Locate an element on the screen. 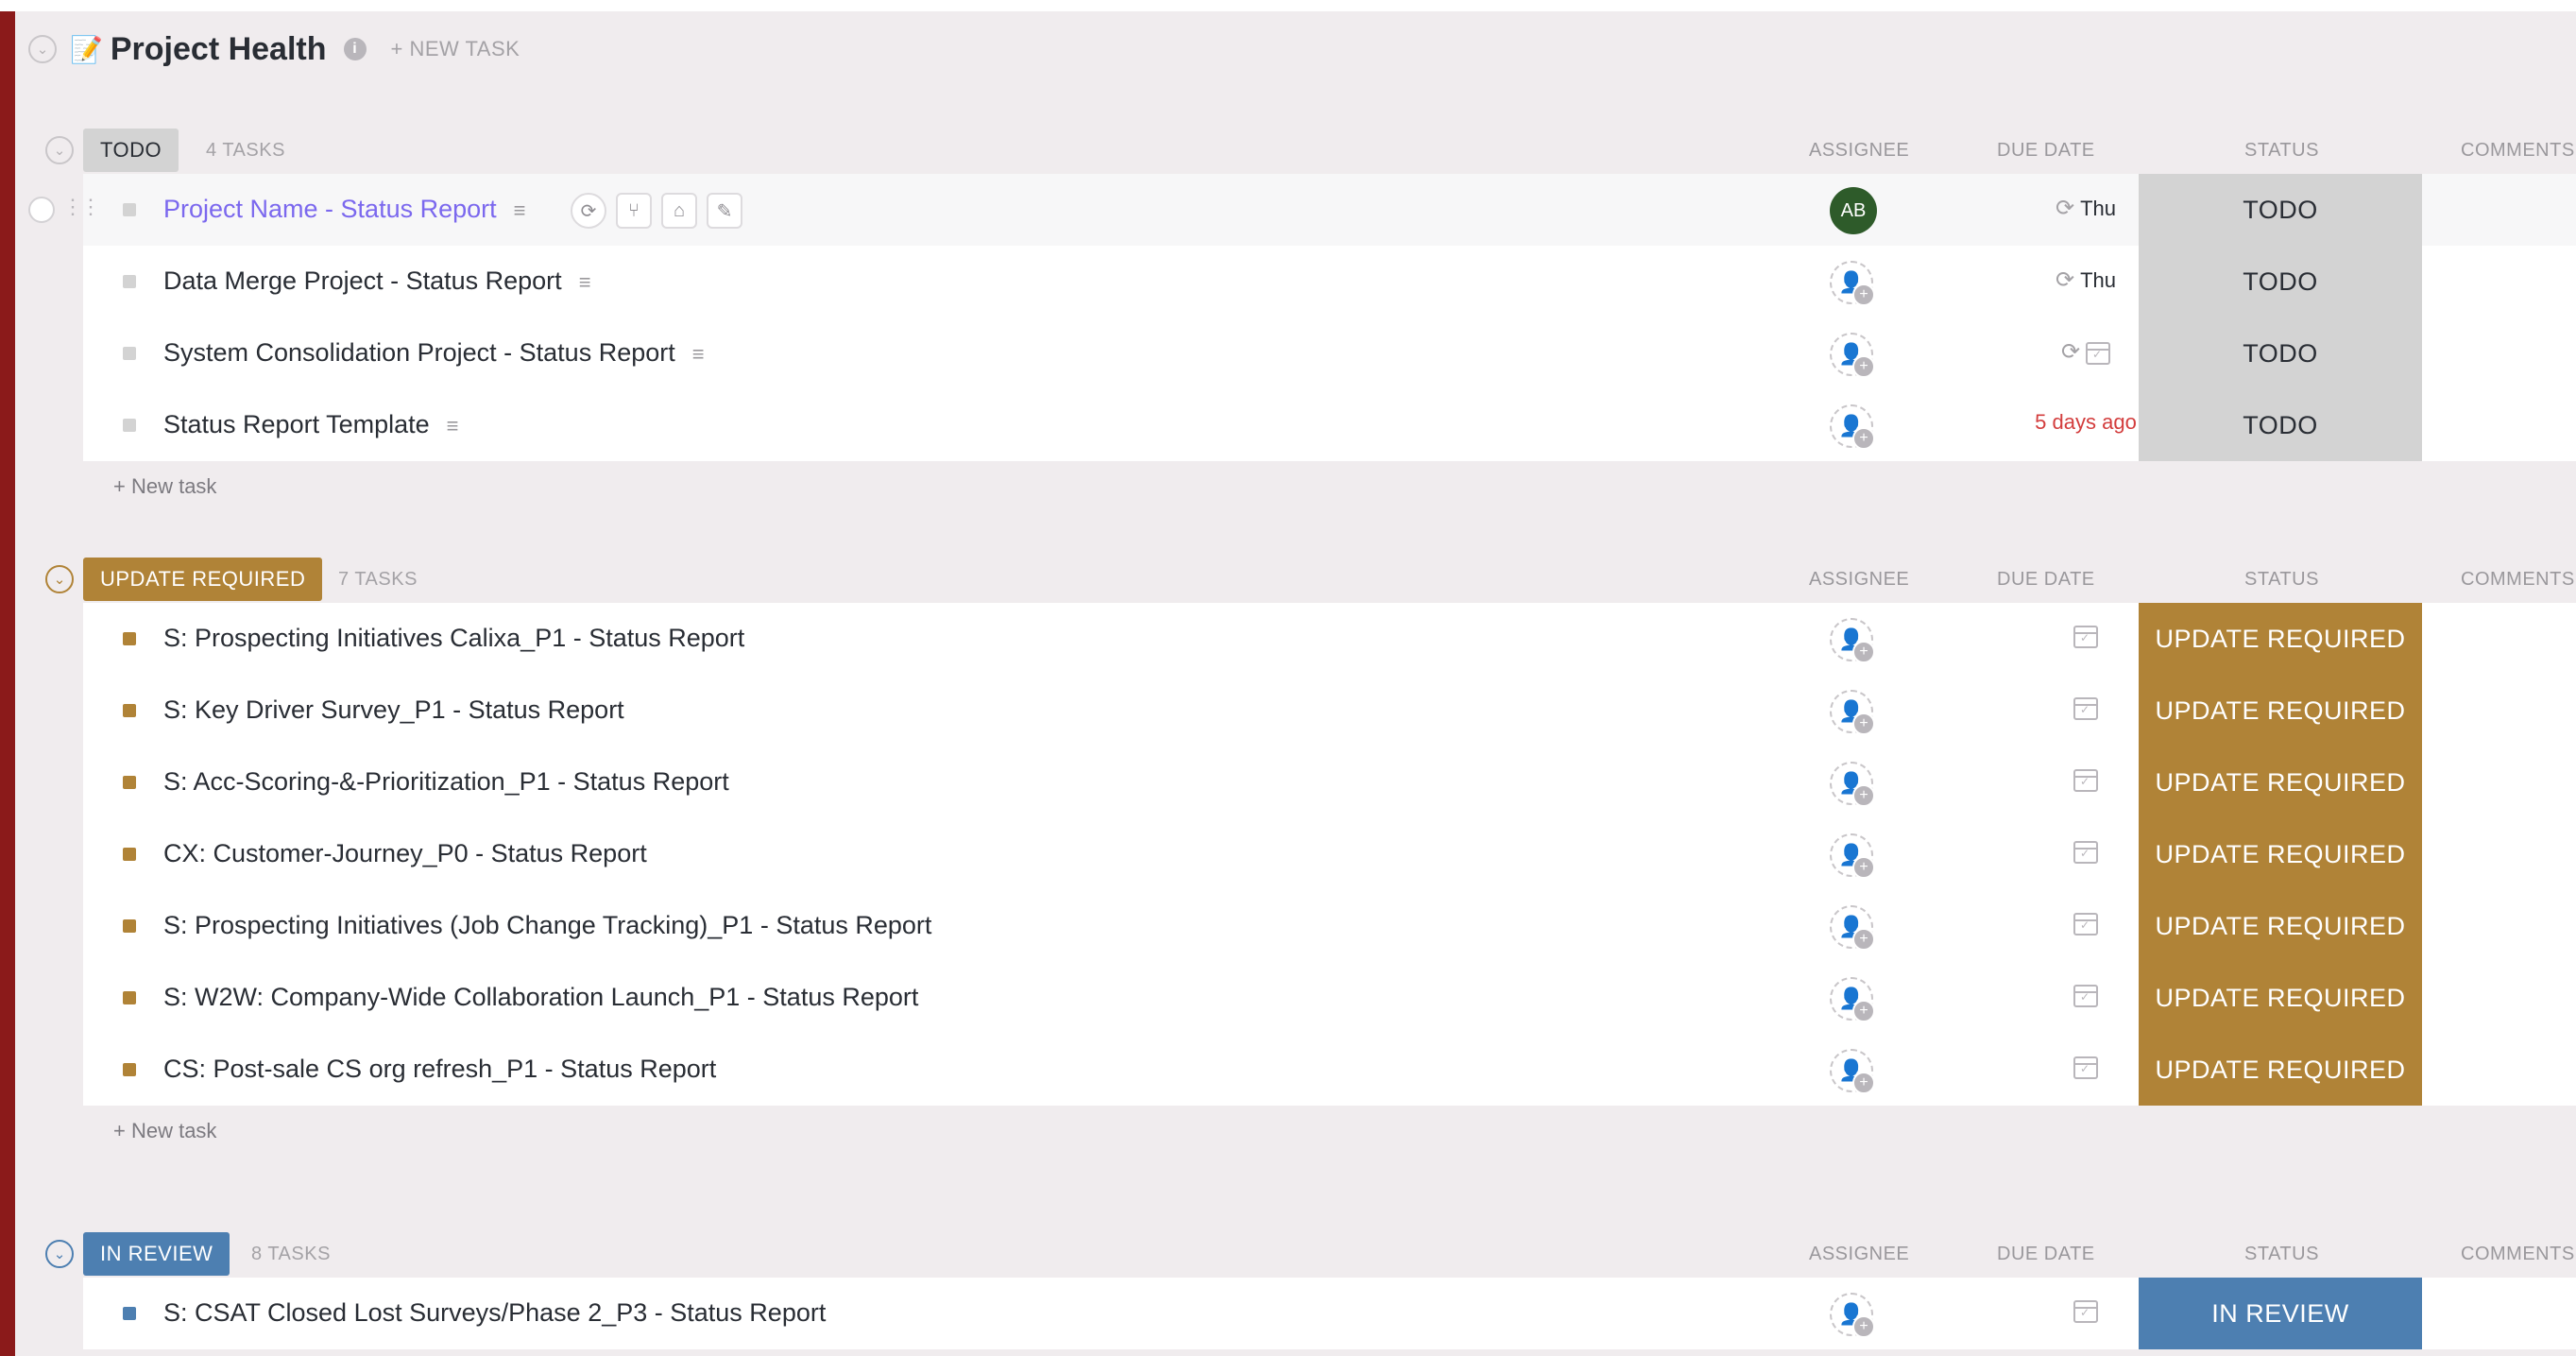 This screenshot has height=1356, width=2576. task-name: Data Merge Project - Status Report ≡ is located at coordinates (377, 281).